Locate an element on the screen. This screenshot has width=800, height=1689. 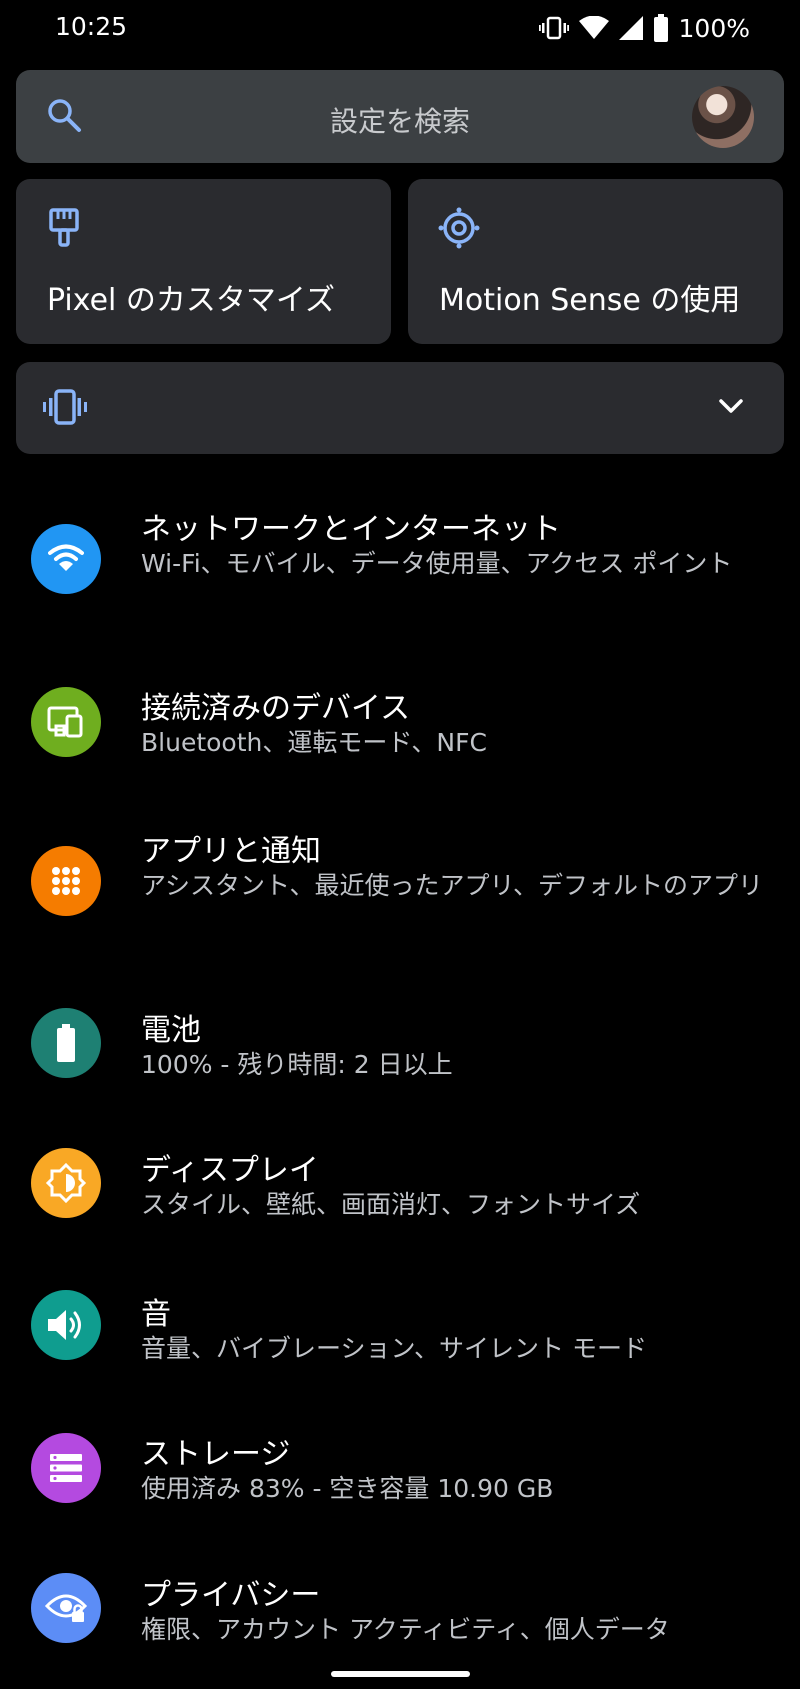
settings-item-title: 音 is located at coordinates (156, 1314).